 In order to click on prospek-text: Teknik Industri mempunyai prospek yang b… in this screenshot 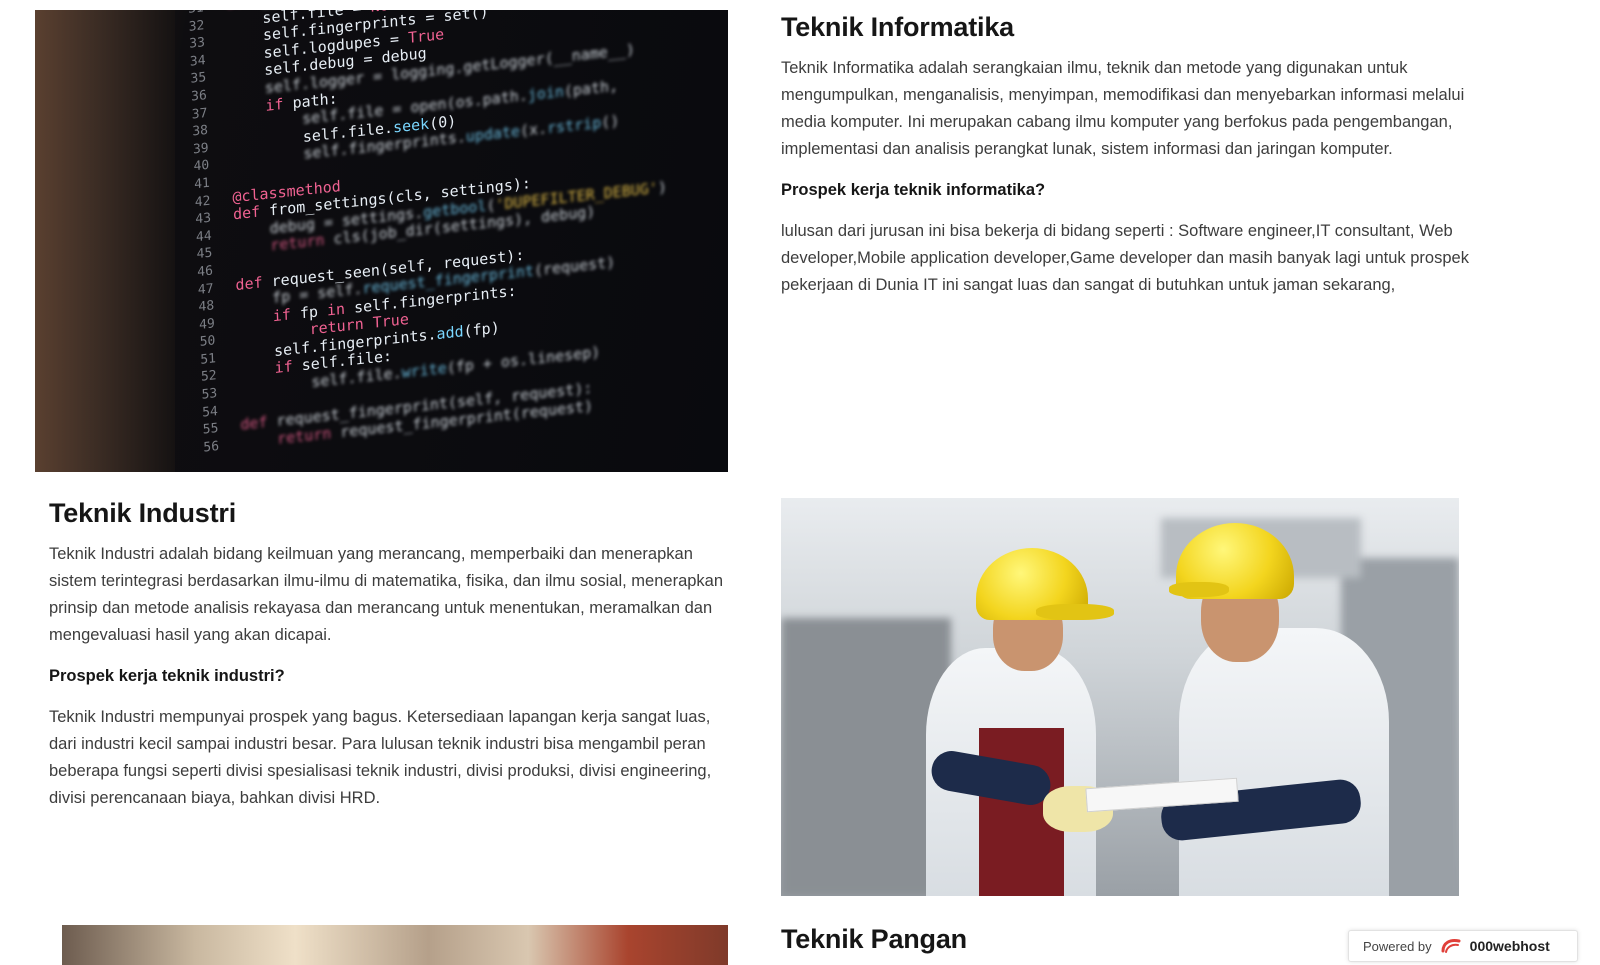, I will do `click(380, 757)`.